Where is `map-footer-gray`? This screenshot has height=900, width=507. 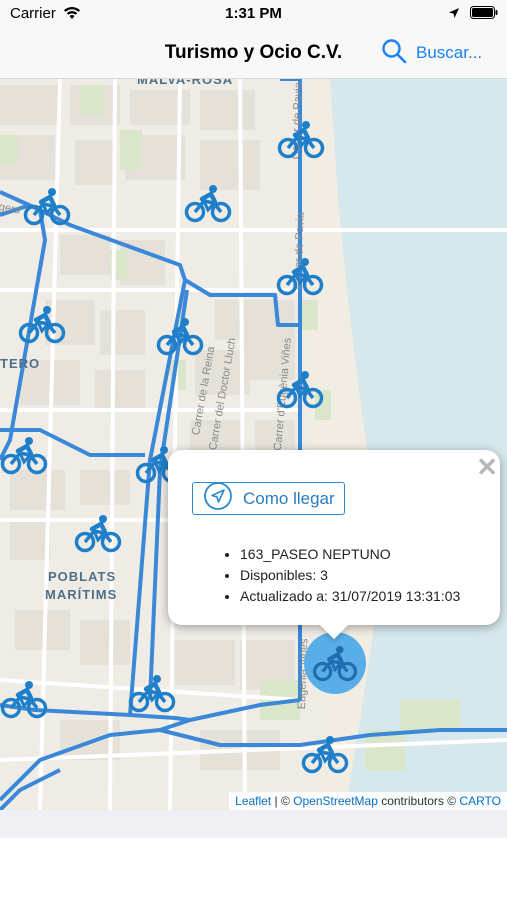 map-footer-gray is located at coordinates (253, 824).